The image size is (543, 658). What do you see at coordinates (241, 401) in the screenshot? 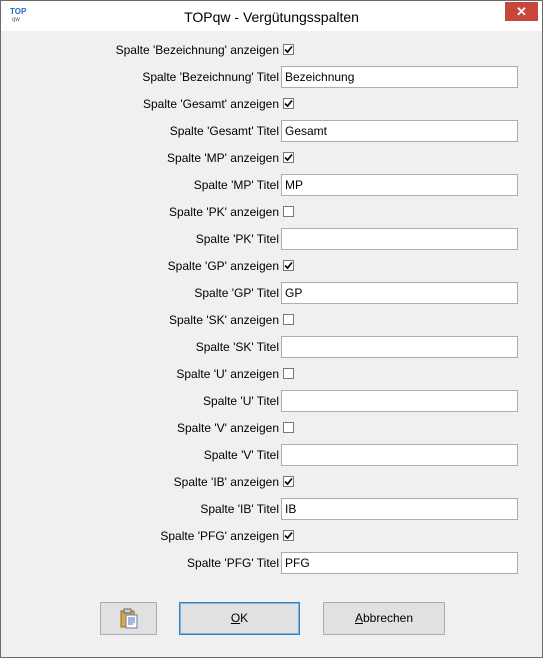
I see `column-title-label: Spalte 'U' Titel` at bounding box center [241, 401].